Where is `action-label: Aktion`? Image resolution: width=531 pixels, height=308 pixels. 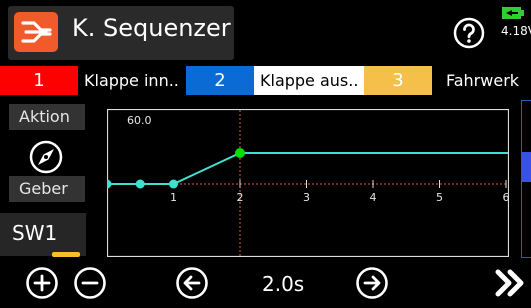
action-label: Aktion is located at coordinates (47, 117).